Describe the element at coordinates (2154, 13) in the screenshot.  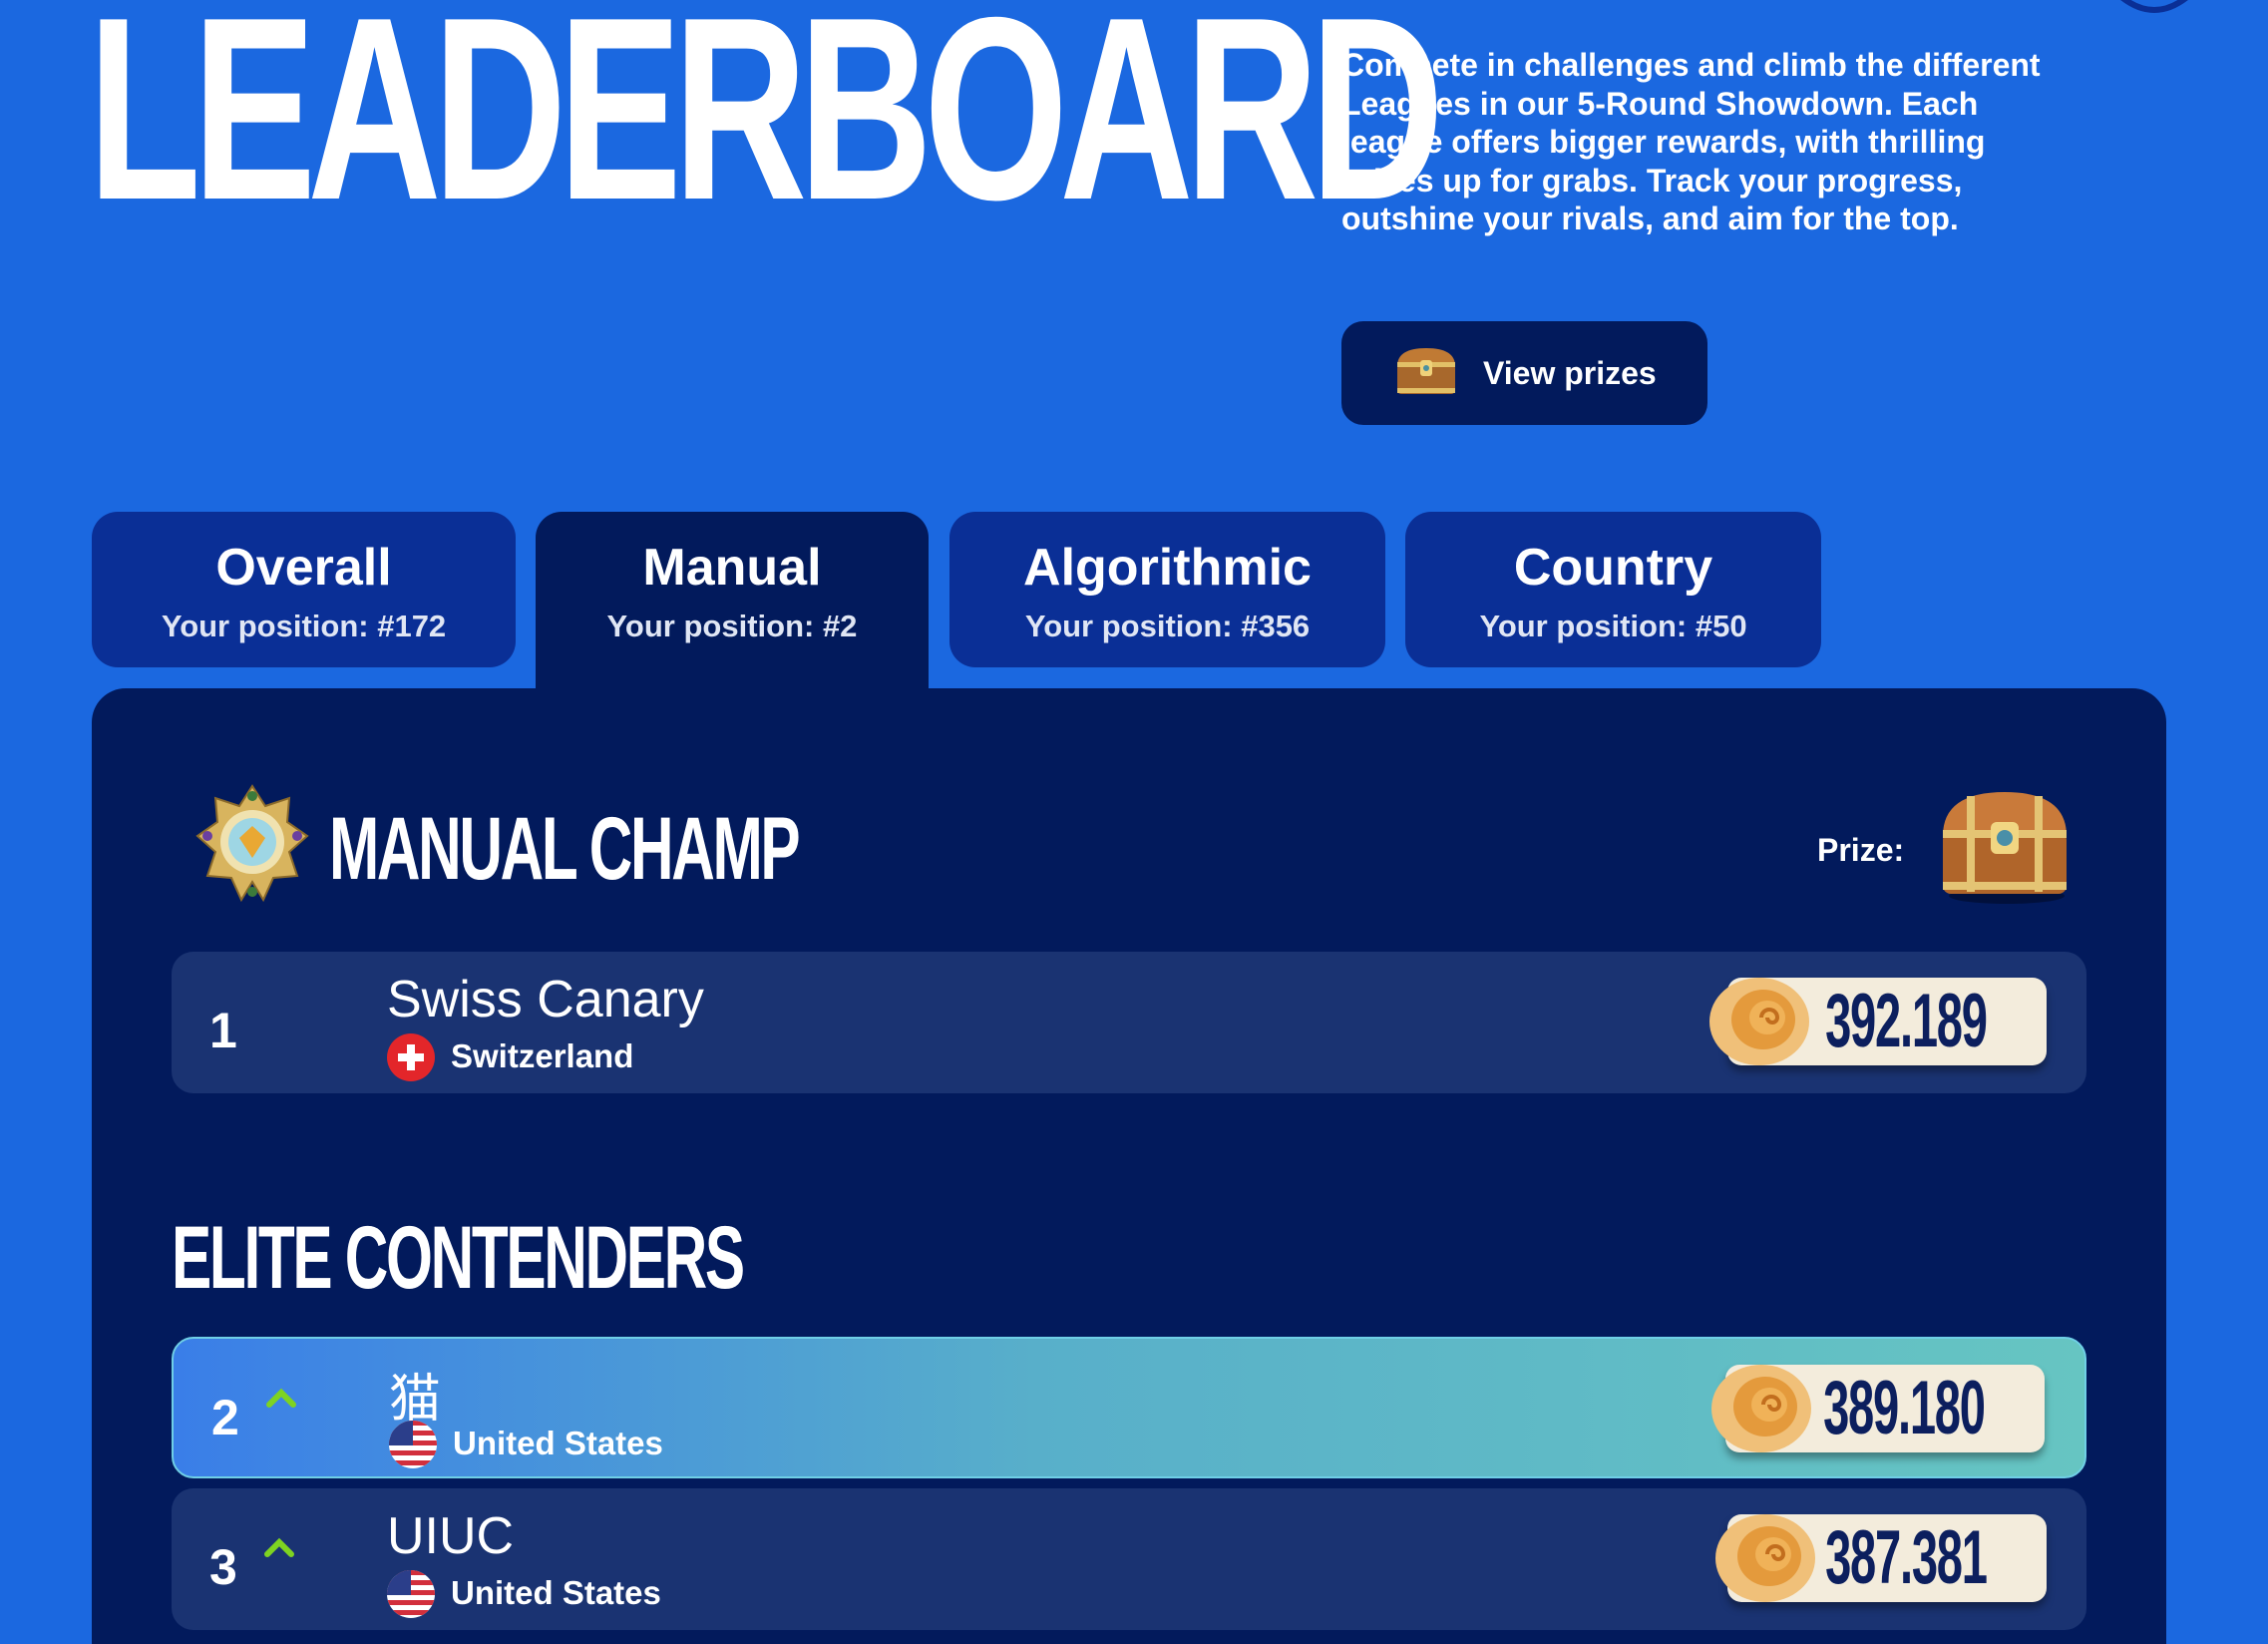
I see `shield-icon` at that location.